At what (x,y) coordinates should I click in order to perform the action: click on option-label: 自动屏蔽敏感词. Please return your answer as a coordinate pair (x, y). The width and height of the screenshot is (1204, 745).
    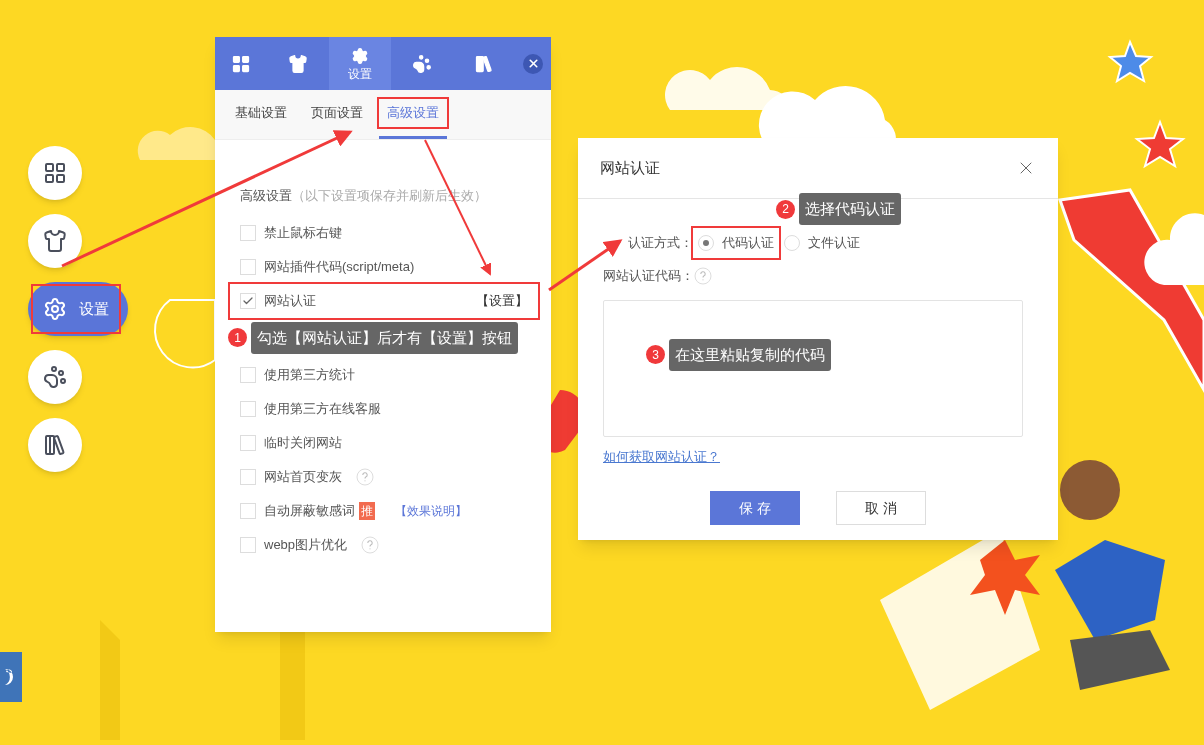
    Looking at the image, I should click on (309, 510).